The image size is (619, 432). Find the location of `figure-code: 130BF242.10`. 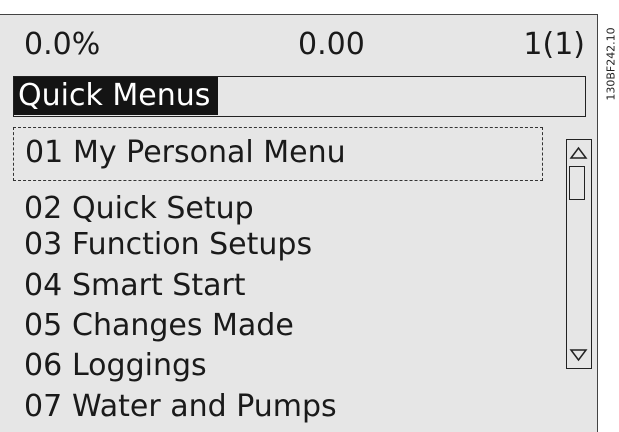

figure-code: 130BF242.10 is located at coordinates (611, 64).